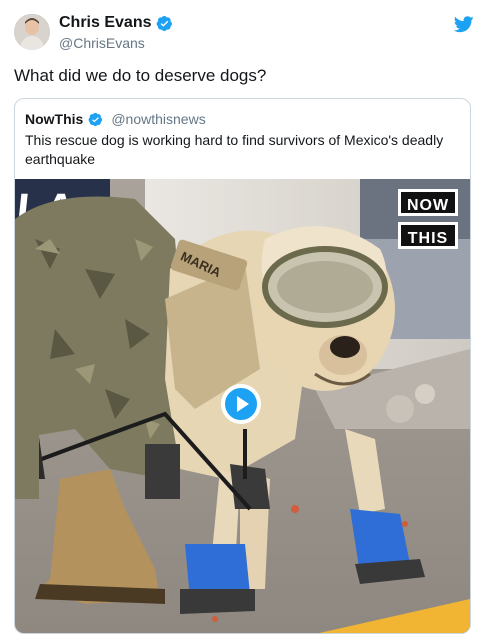  I want to click on avatar, so click(32, 32).